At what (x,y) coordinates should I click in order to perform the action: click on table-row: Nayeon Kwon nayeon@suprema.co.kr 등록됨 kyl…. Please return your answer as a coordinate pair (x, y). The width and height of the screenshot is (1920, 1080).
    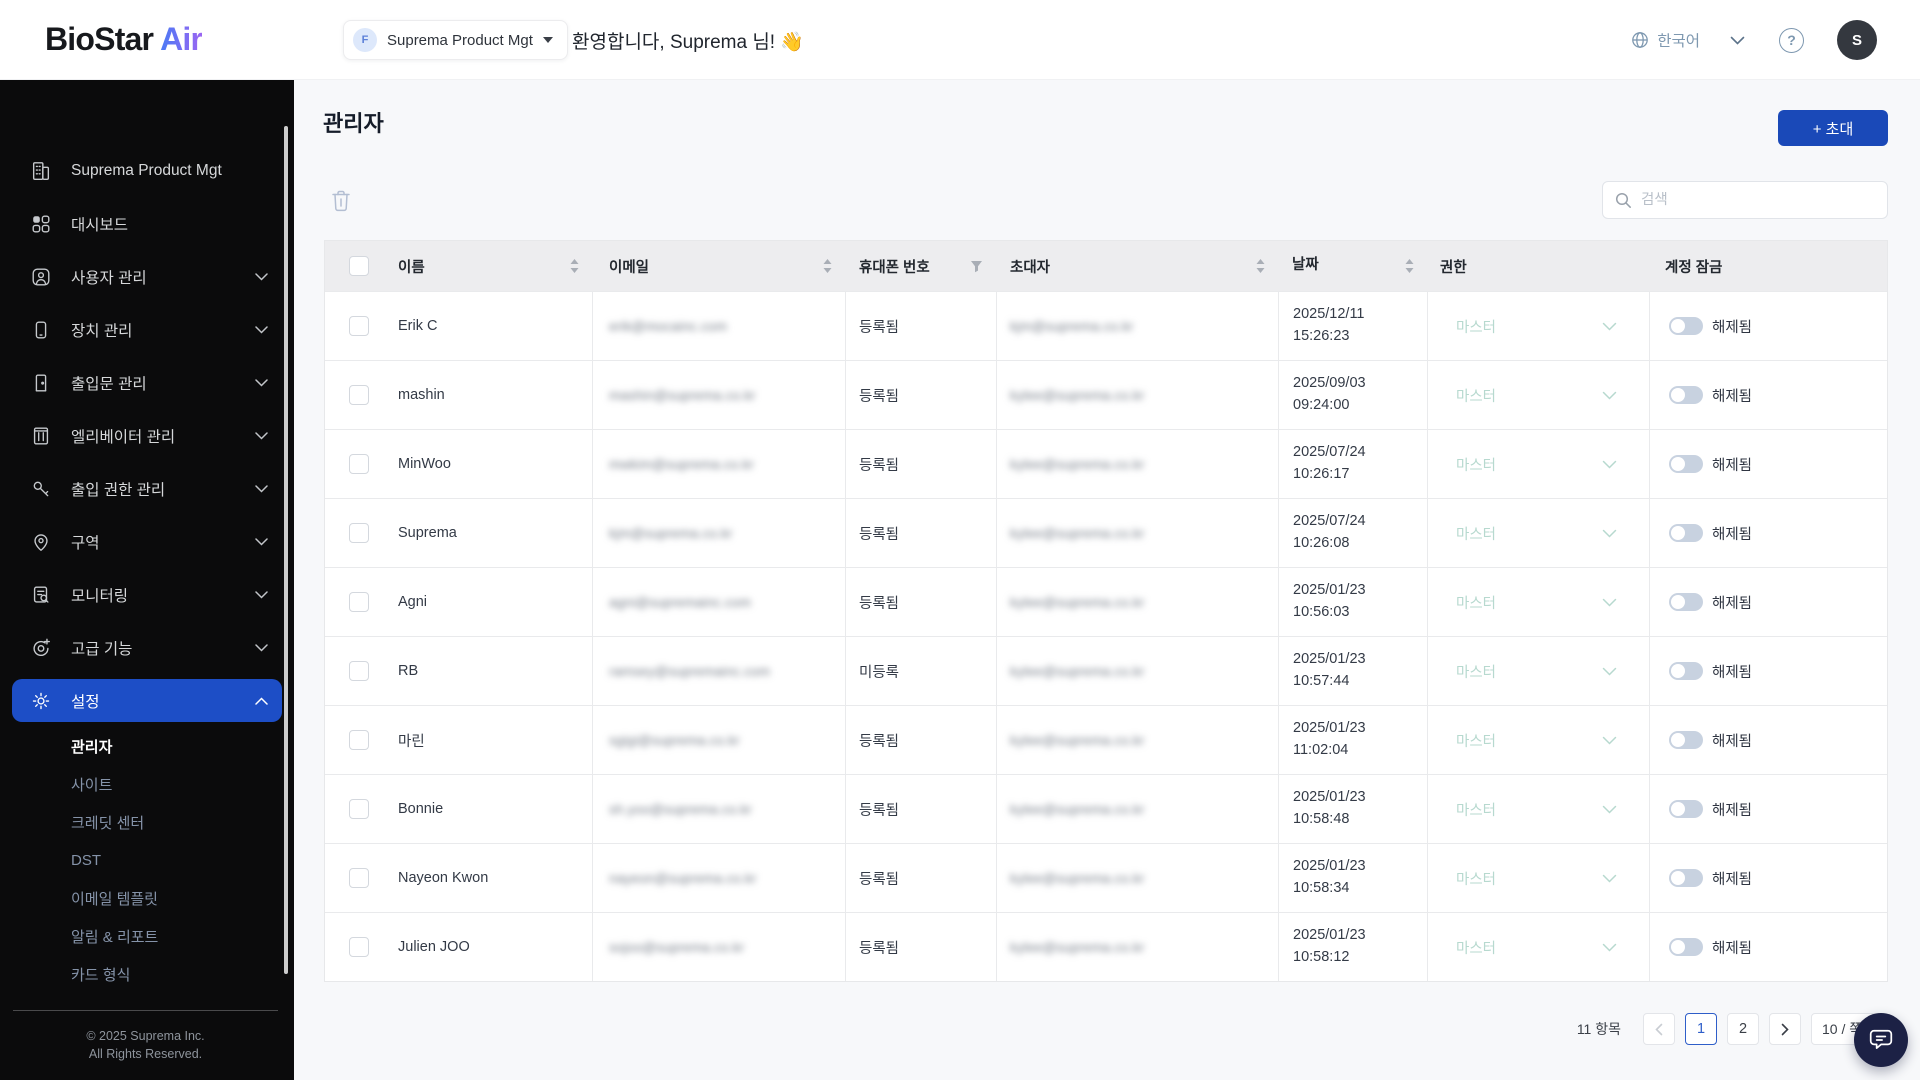
    Looking at the image, I should click on (1106, 877).